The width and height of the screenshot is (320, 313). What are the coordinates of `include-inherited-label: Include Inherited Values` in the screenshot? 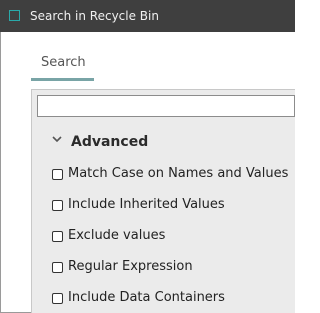 It's located at (146, 204).